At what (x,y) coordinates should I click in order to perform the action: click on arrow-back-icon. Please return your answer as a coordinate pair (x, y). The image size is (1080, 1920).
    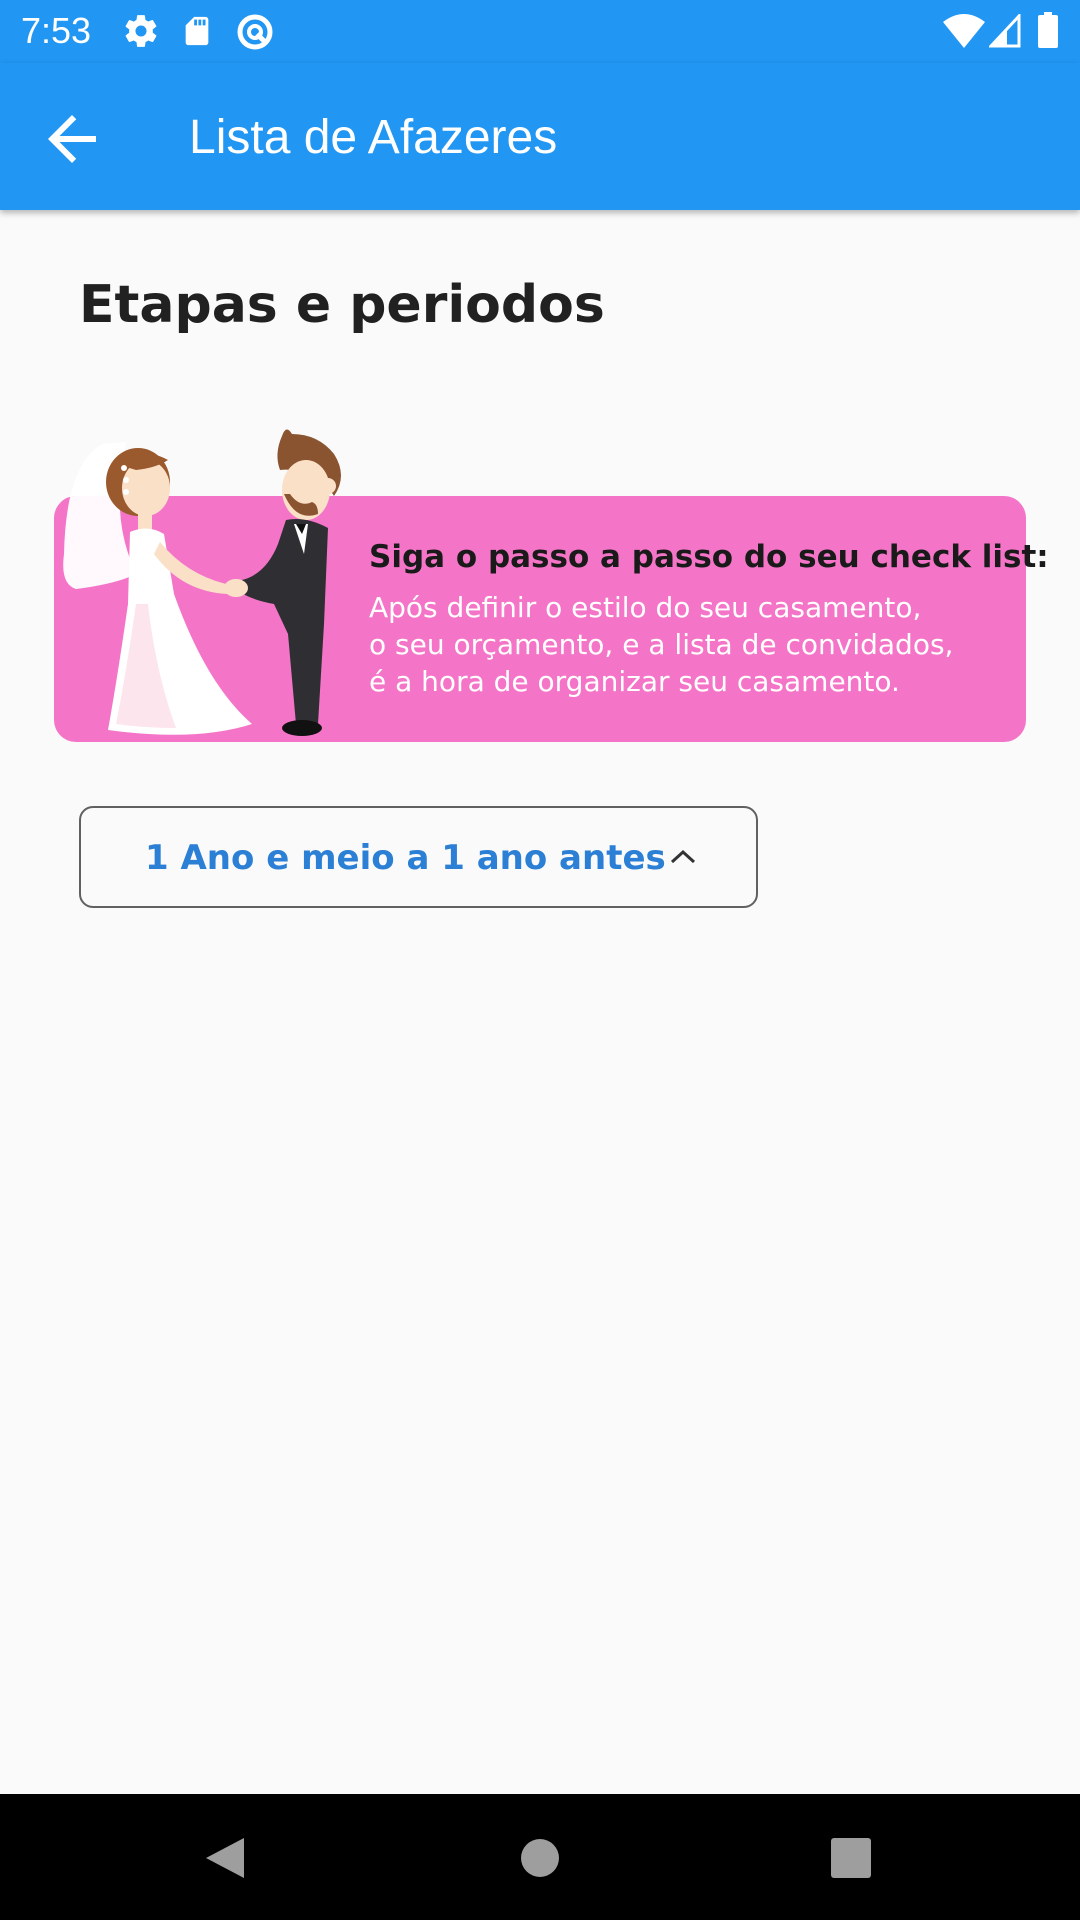
    Looking at the image, I should click on (72, 139).